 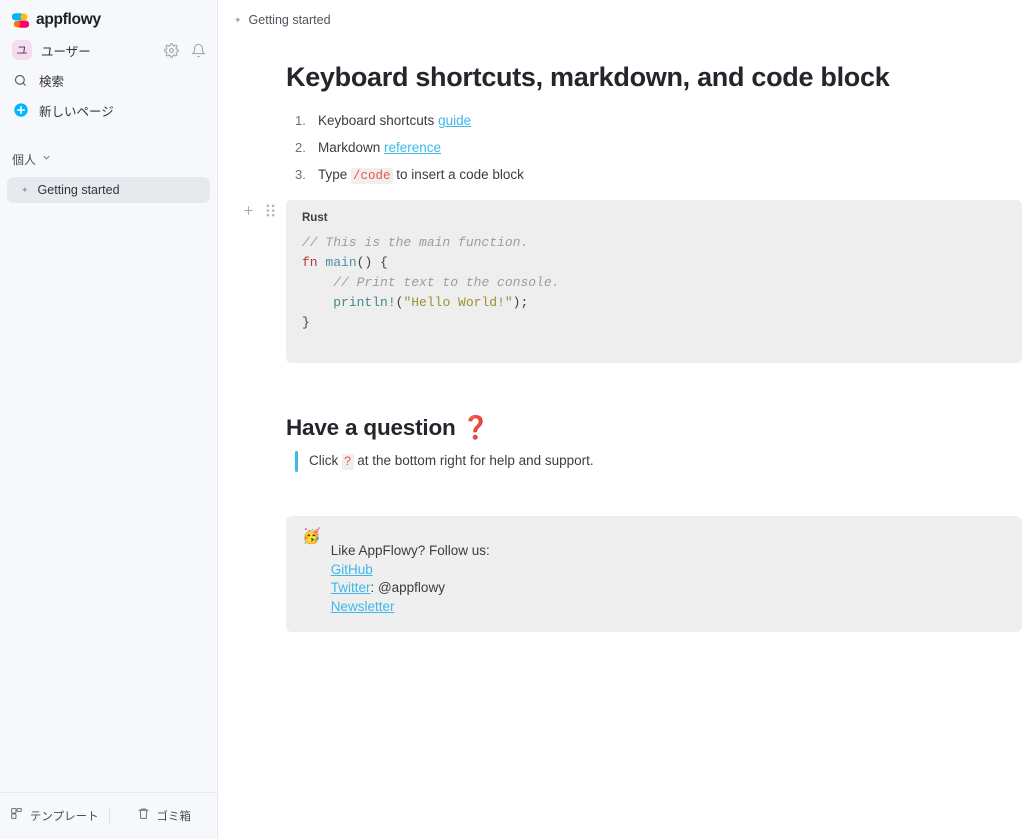 What do you see at coordinates (475, 427) in the screenshot?
I see `question-mark-emoji: ❓` at bounding box center [475, 427].